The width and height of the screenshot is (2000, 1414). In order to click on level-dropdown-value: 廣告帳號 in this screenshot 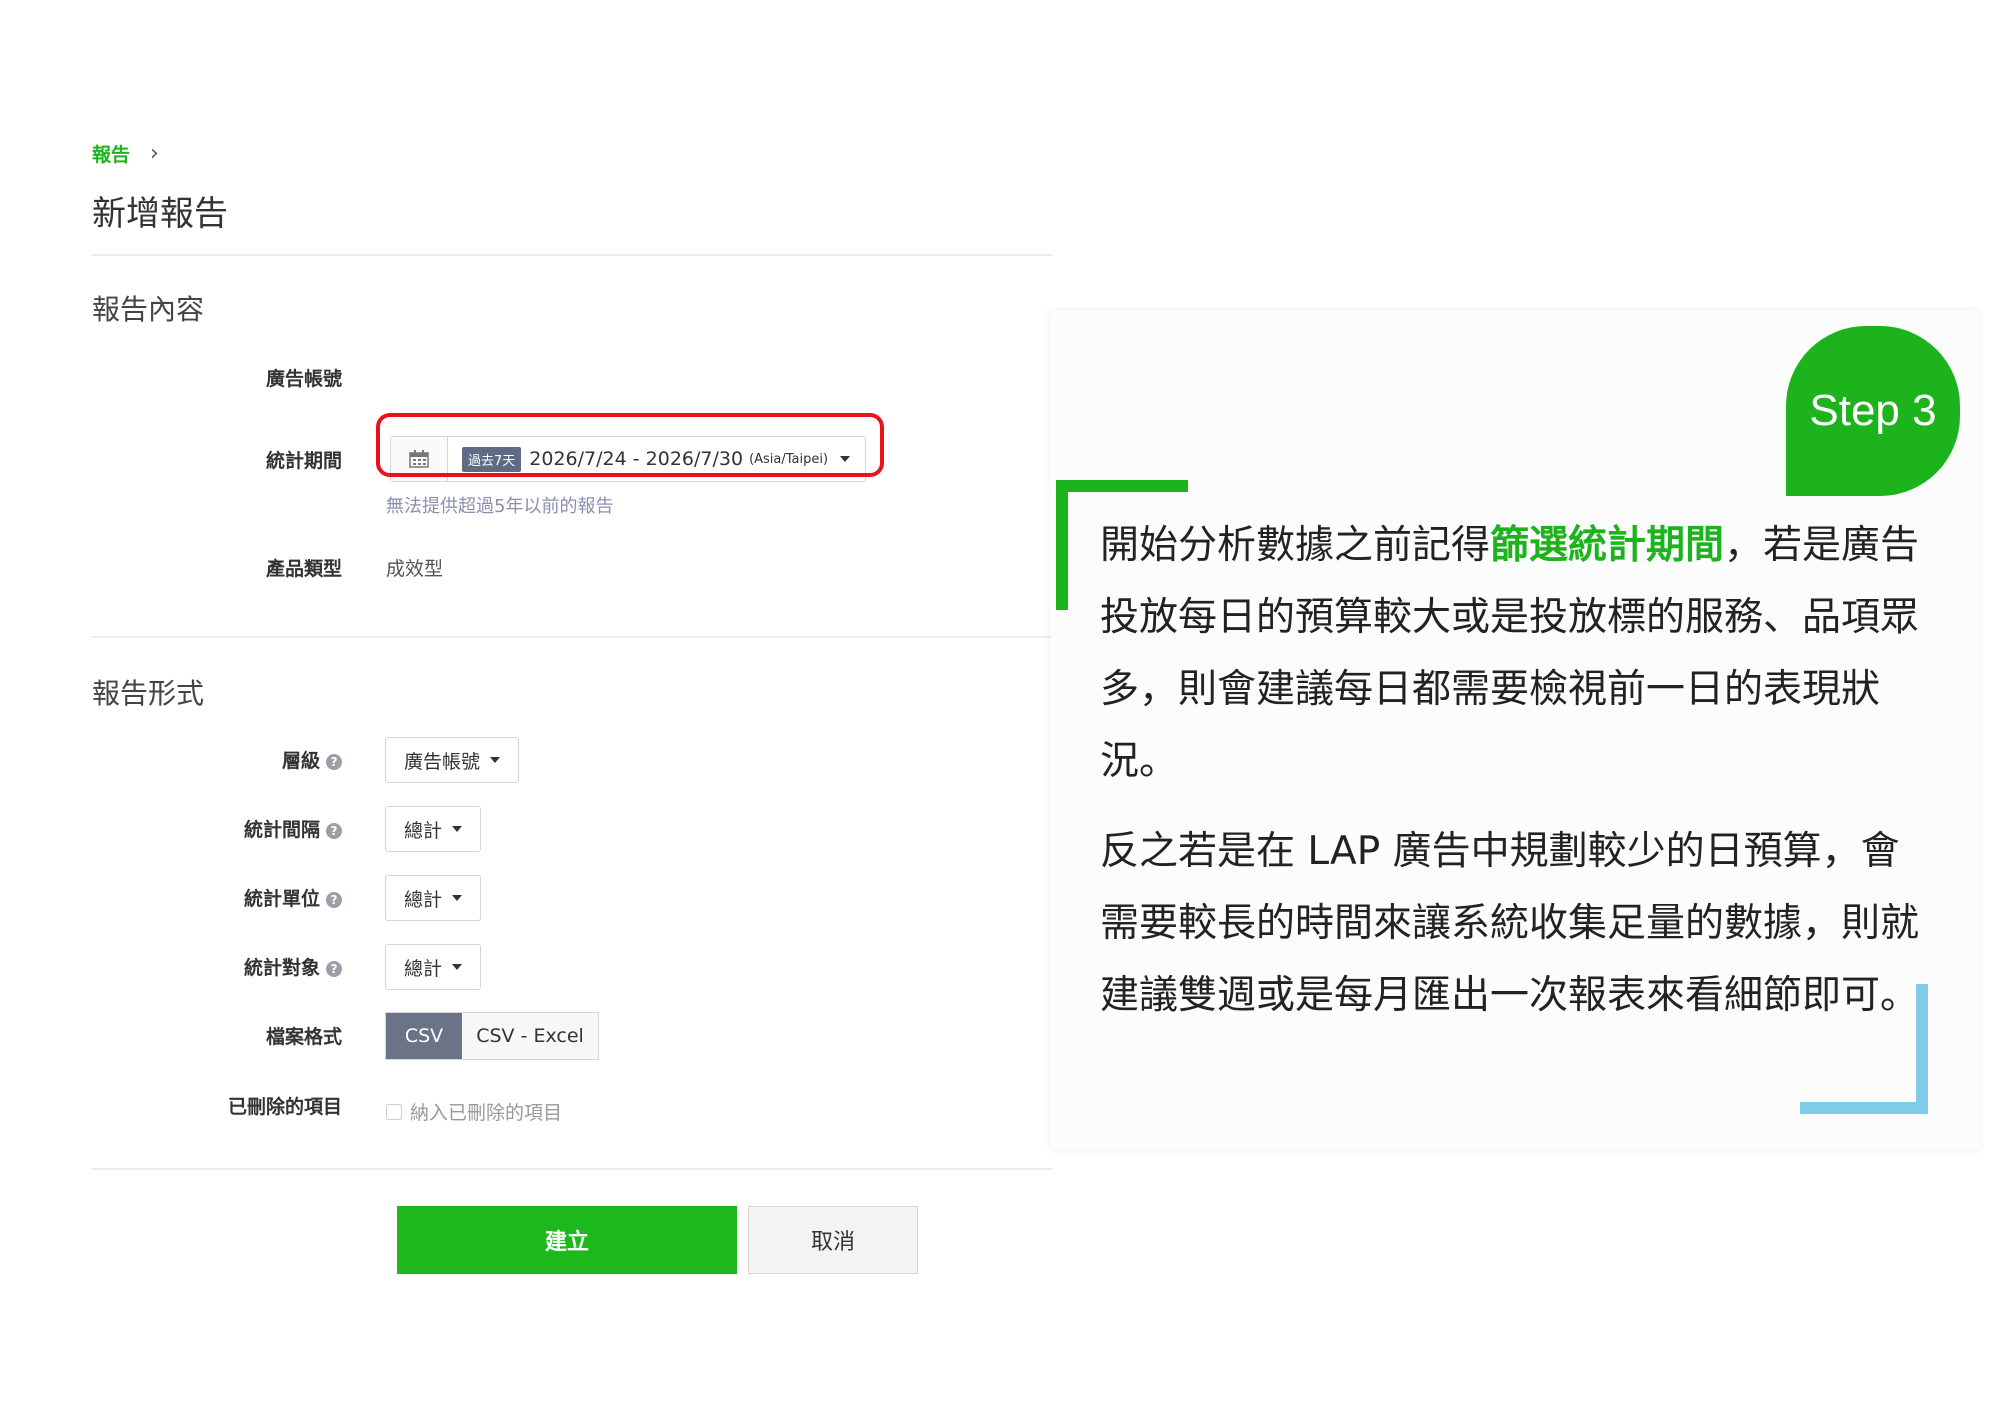, I will do `click(442, 761)`.